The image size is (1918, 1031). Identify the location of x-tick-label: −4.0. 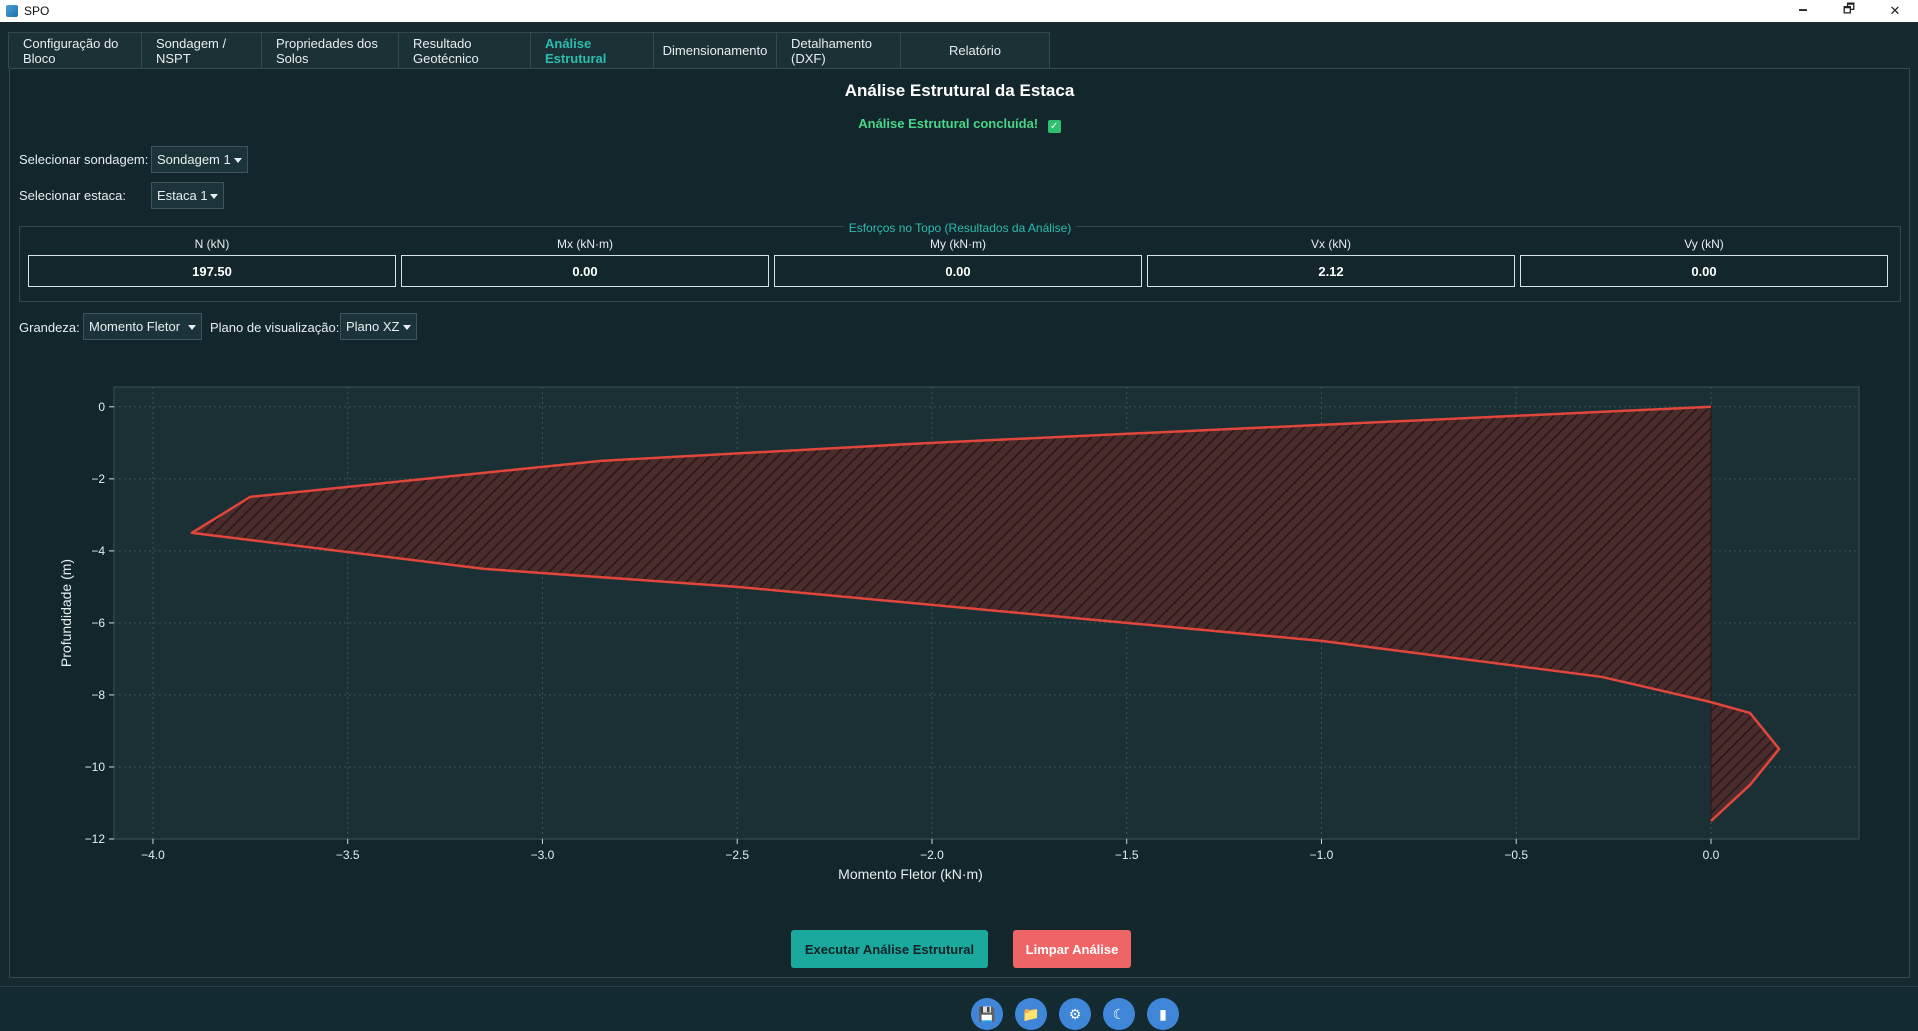
(153, 855).